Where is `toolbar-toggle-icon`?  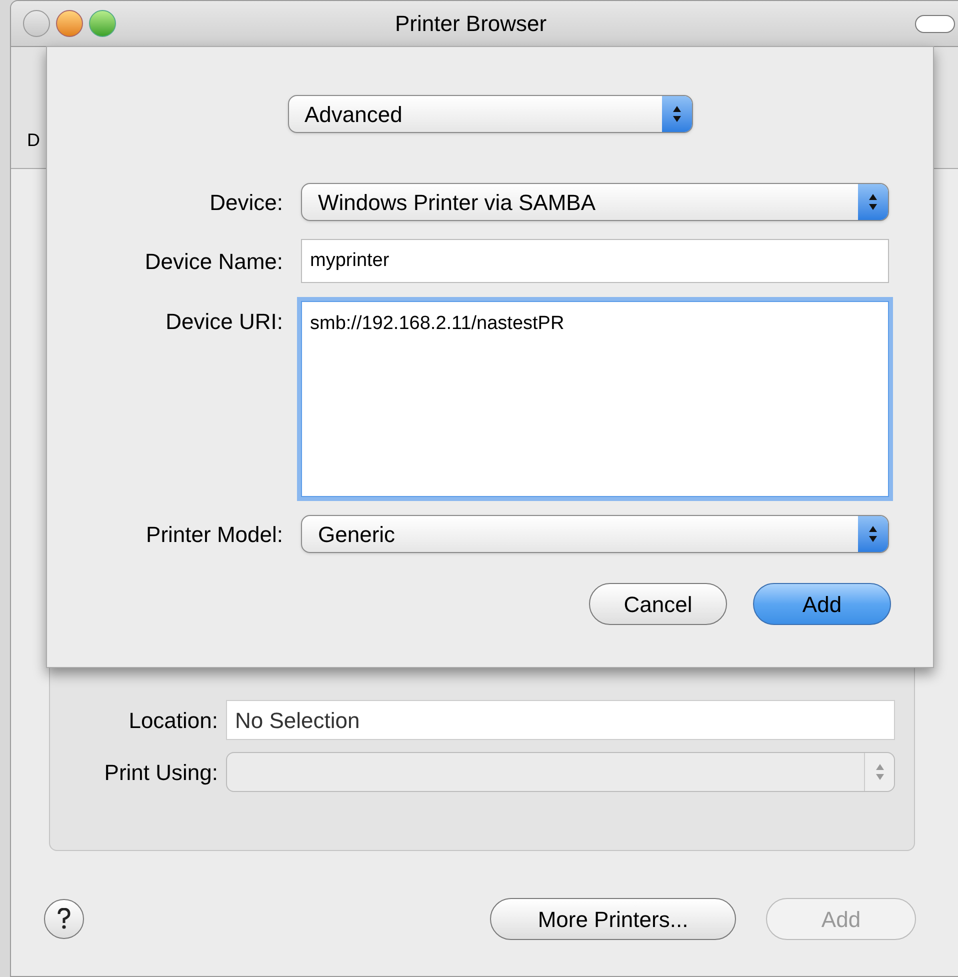
toolbar-toggle-icon is located at coordinates (935, 23).